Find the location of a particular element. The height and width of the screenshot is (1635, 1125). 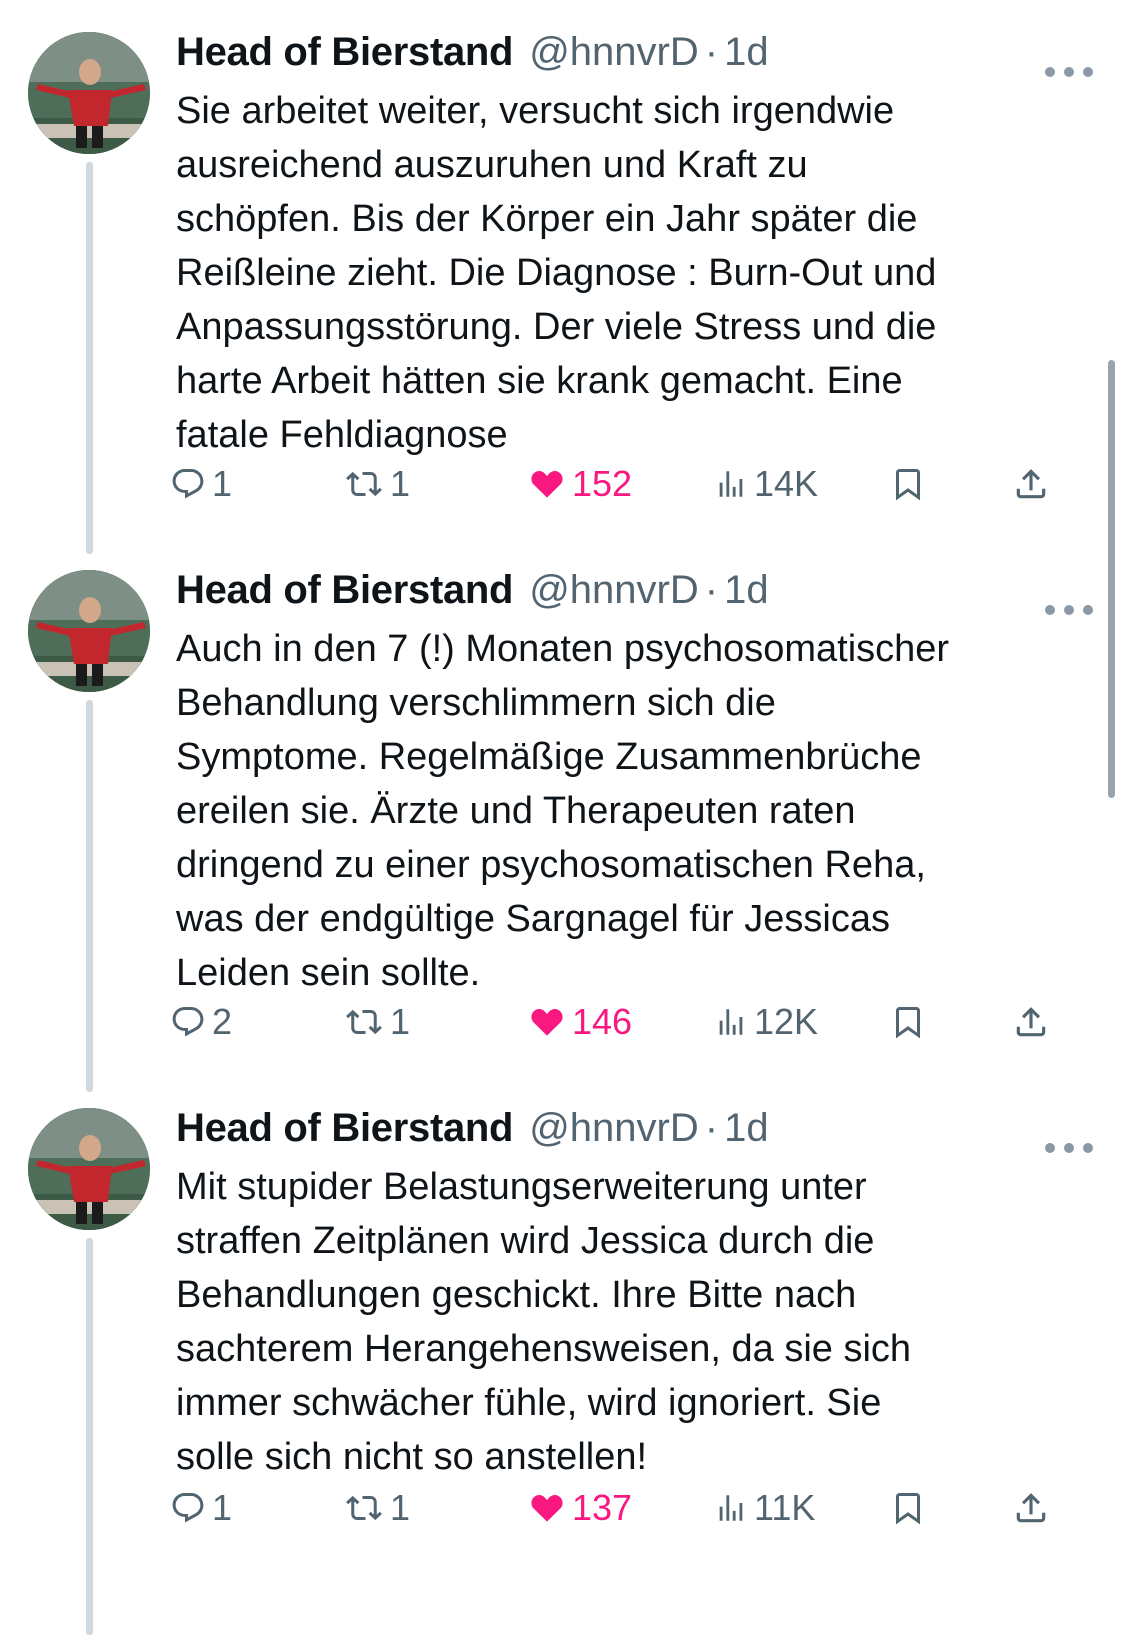

like-count: 146 is located at coordinates (602, 1021).